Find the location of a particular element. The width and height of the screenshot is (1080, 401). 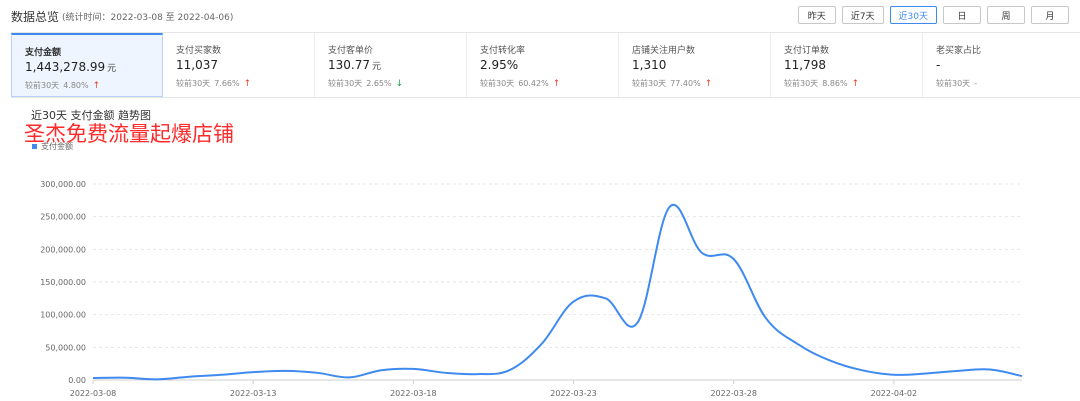

x-tick-label: 2022-03-13 is located at coordinates (253, 393).